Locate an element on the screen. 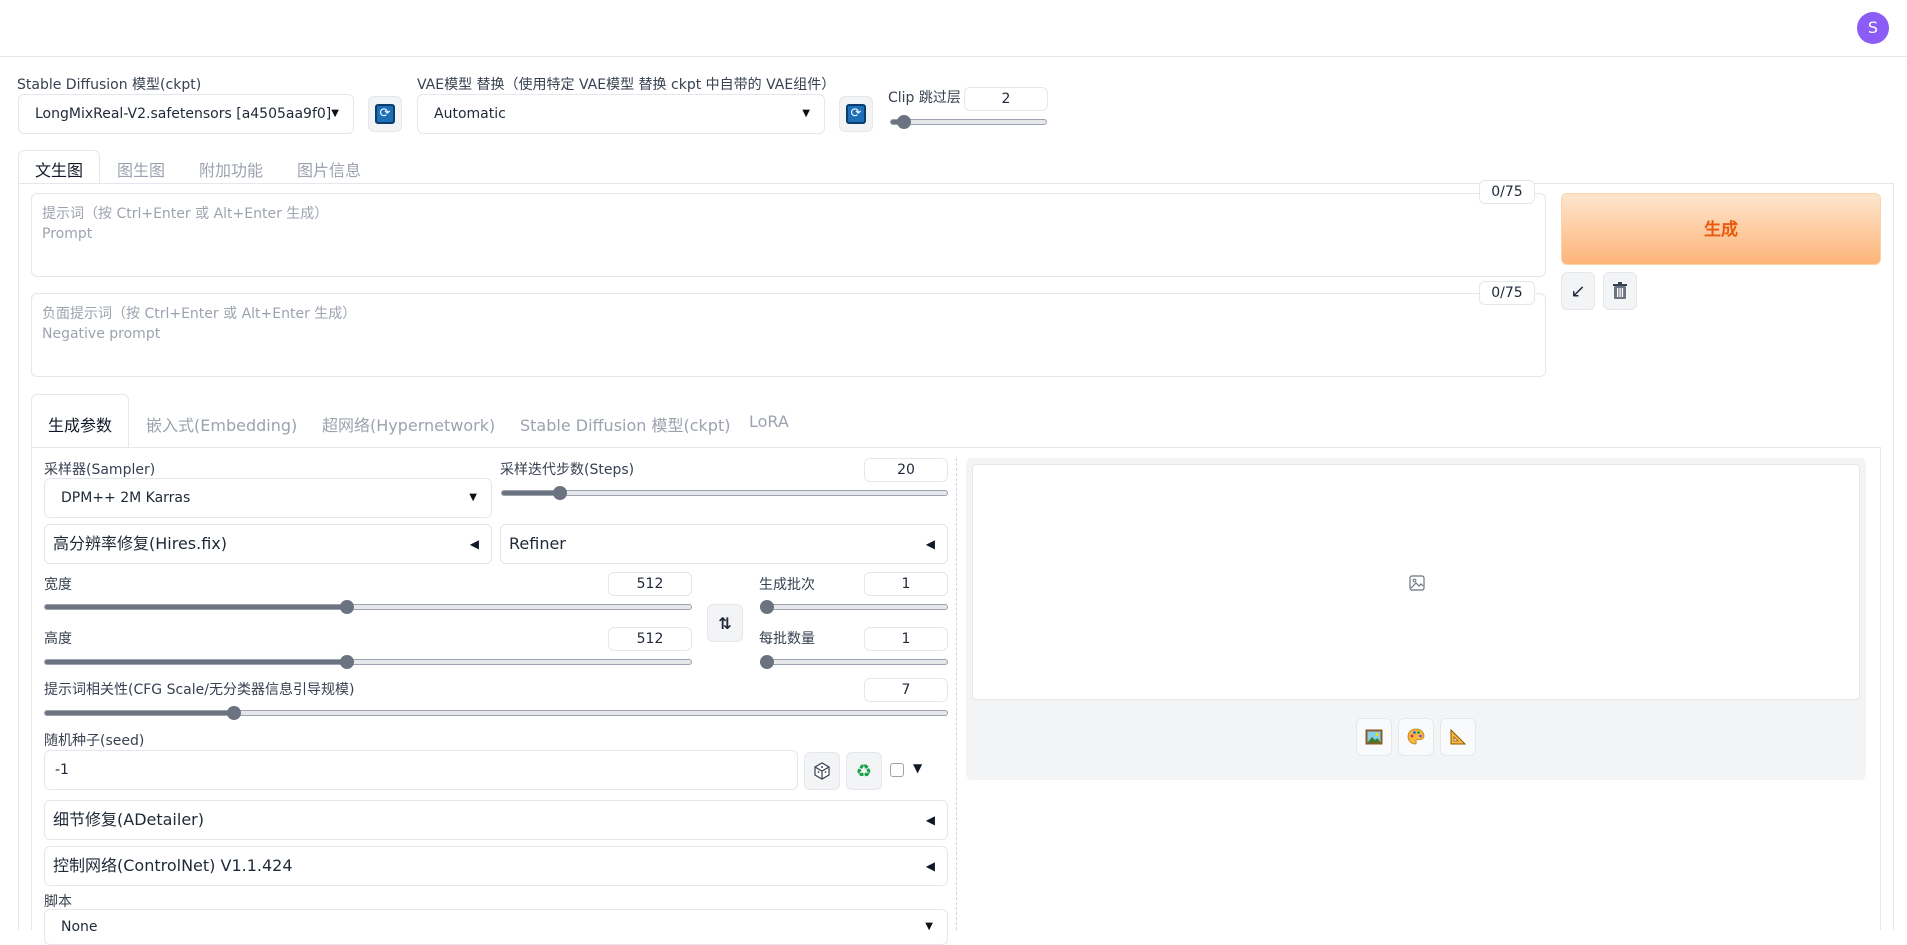  generate-button: 生成 is located at coordinates (1721, 229).